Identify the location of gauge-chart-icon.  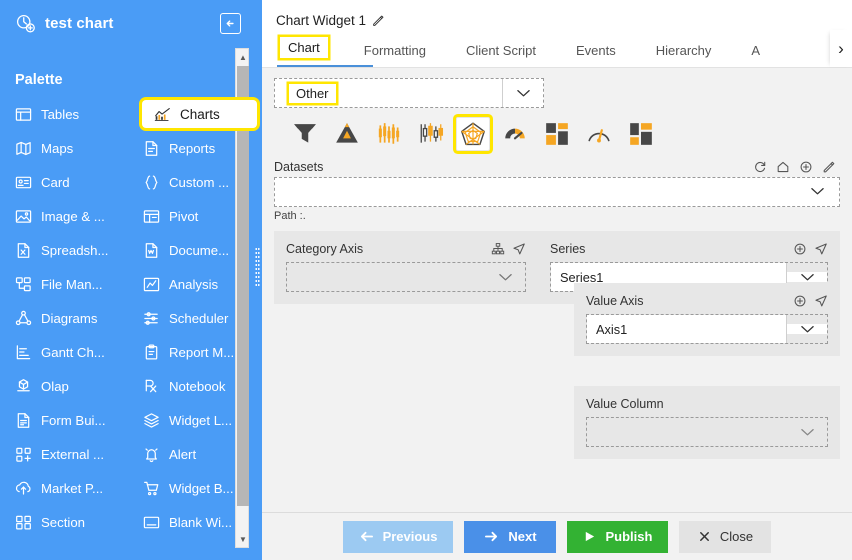
(515, 134).